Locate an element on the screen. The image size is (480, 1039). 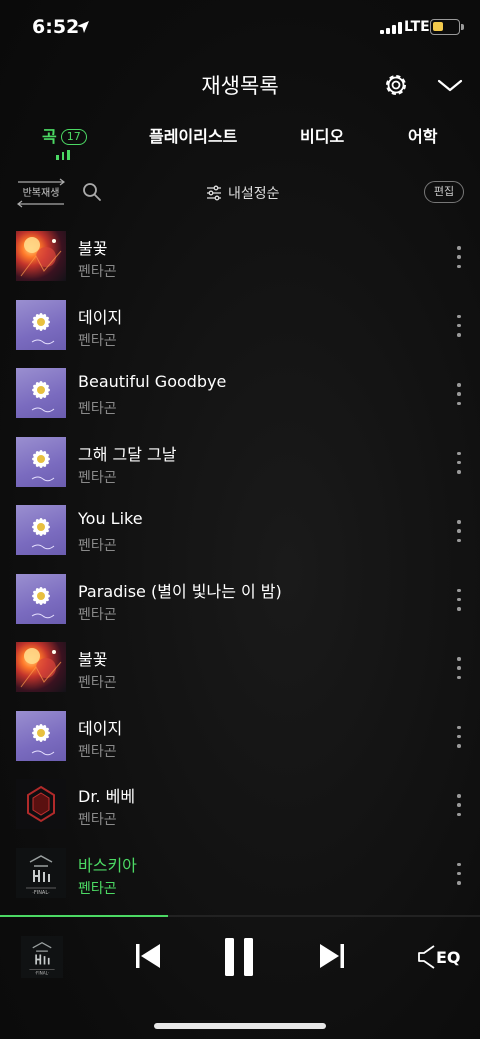
repeat-label: 반복재생 is located at coordinates (41, 193).